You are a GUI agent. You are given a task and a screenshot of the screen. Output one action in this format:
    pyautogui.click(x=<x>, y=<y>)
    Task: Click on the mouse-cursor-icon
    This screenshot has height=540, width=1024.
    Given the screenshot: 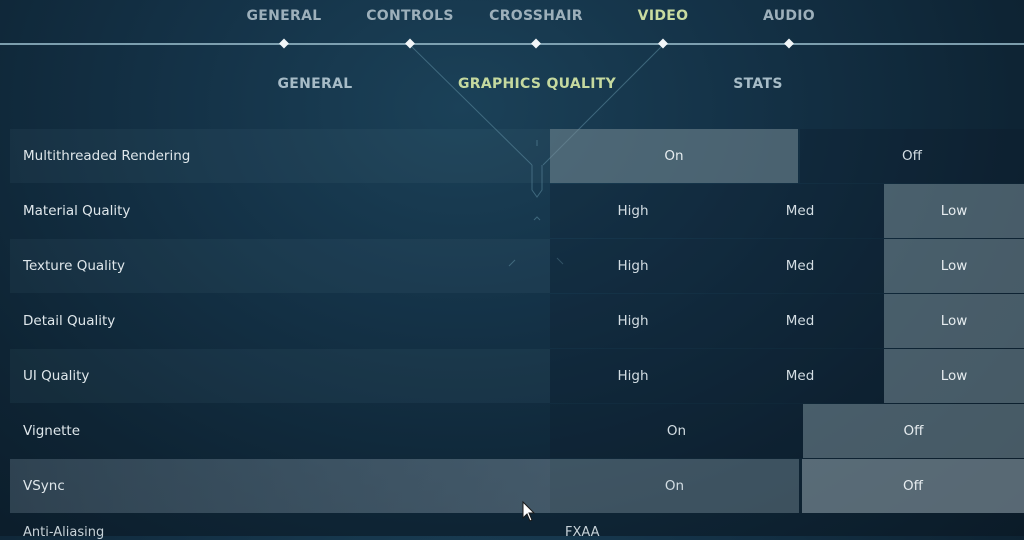 What is the action you would take?
    pyautogui.click(x=529, y=511)
    